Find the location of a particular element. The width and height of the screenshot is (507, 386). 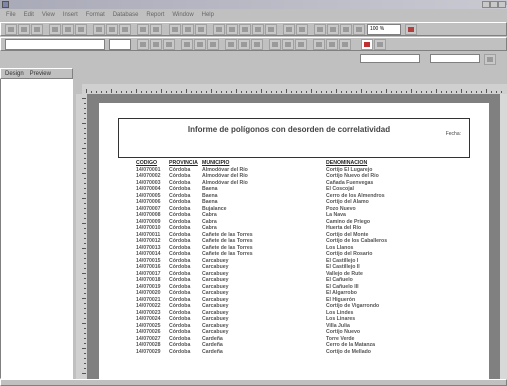

table-cell: Cabra is located at coordinates (209, 215).